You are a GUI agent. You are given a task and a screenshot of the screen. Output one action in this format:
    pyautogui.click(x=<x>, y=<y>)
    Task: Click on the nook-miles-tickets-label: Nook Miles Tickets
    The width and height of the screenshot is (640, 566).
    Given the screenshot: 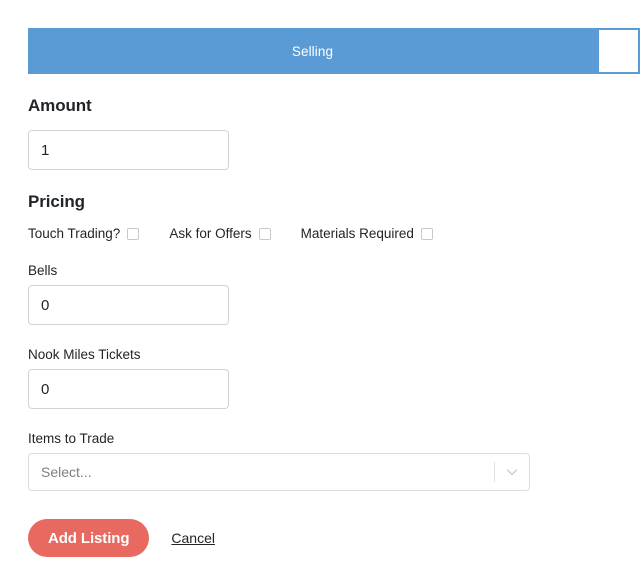 What is the action you would take?
    pyautogui.click(x=84, y=354)
    